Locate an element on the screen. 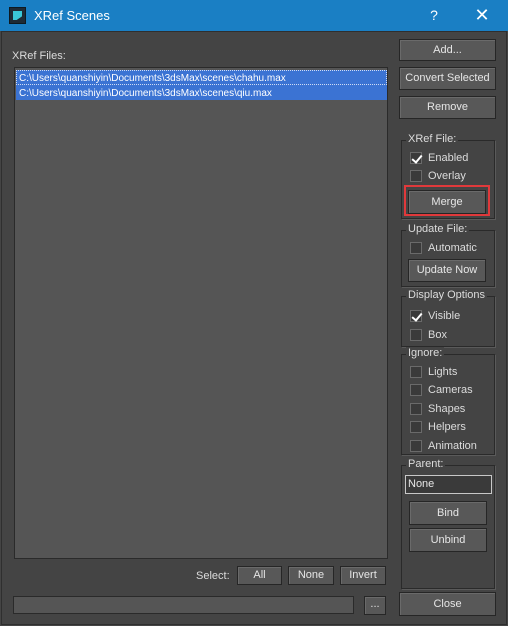  visible-label: Visible is located at coordinates (444, 315).